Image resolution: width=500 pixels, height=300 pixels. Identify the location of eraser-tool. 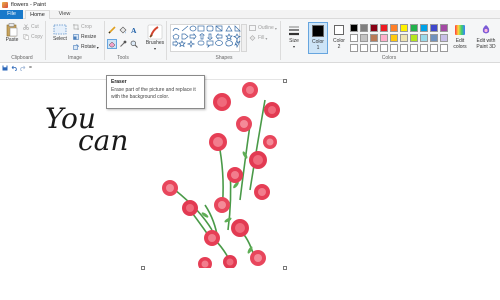
(112, 44).